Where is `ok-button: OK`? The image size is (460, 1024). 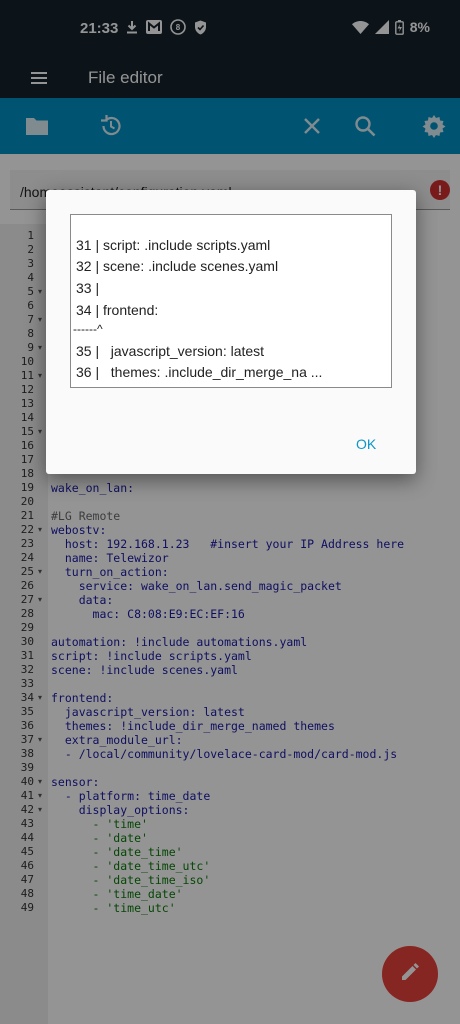
ok-button: OK is located at coordinates (366, 444).